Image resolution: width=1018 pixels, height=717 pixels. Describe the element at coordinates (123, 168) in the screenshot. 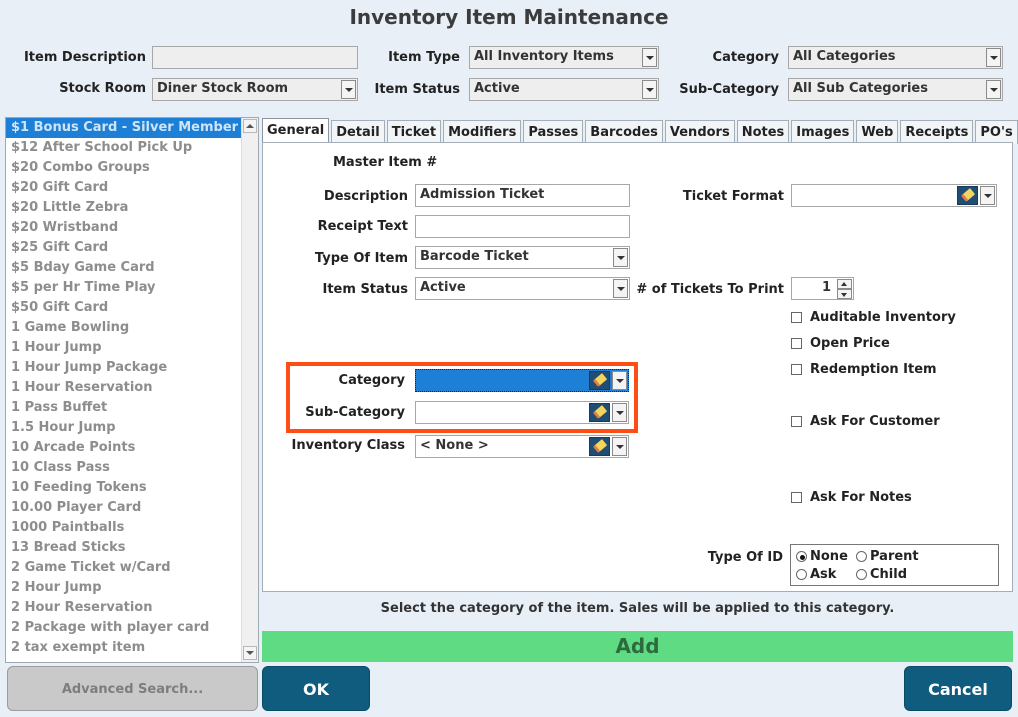

I see `list-item: $20 Combo Groups` at that location.